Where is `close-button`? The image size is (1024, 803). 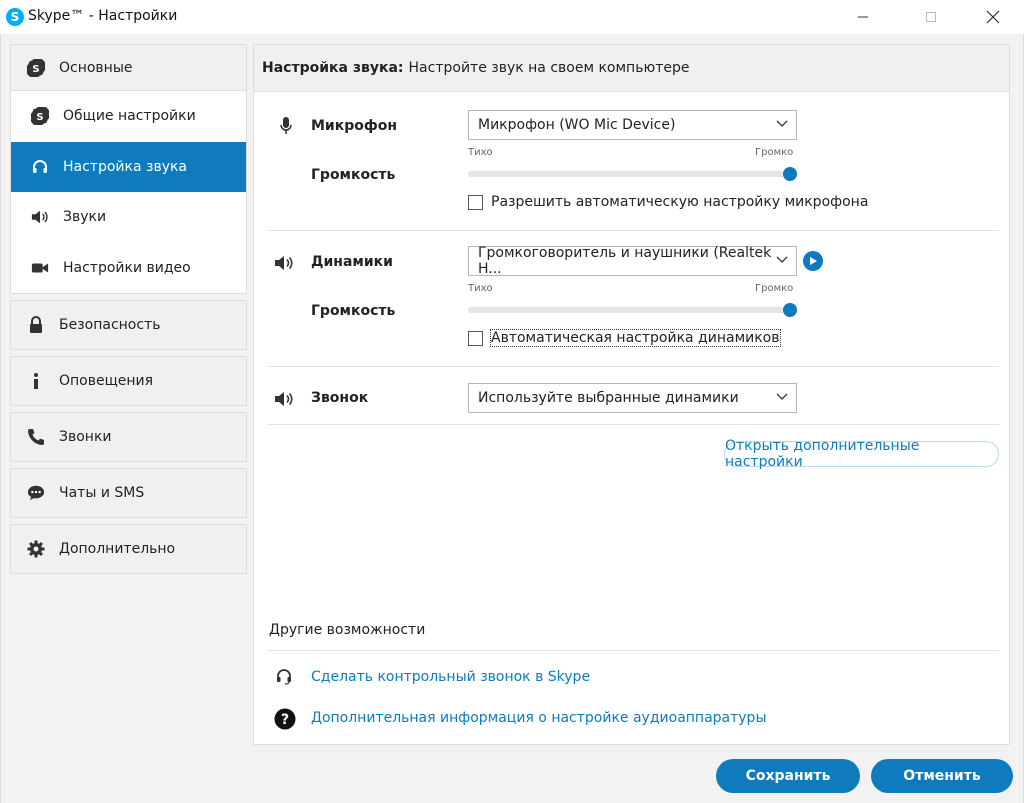
close-button is located at coordinates (993, 17).